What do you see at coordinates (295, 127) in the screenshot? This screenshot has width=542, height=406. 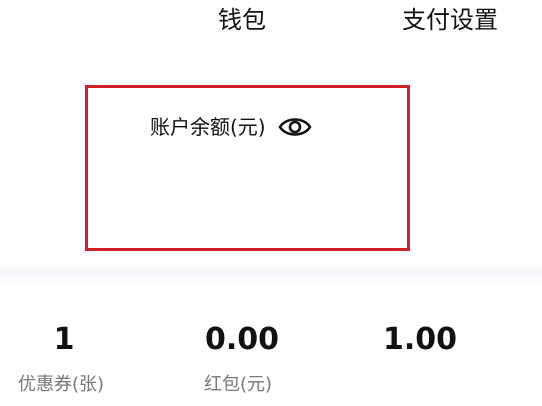 I see `eye-icon` at bounding box center [295, 127].